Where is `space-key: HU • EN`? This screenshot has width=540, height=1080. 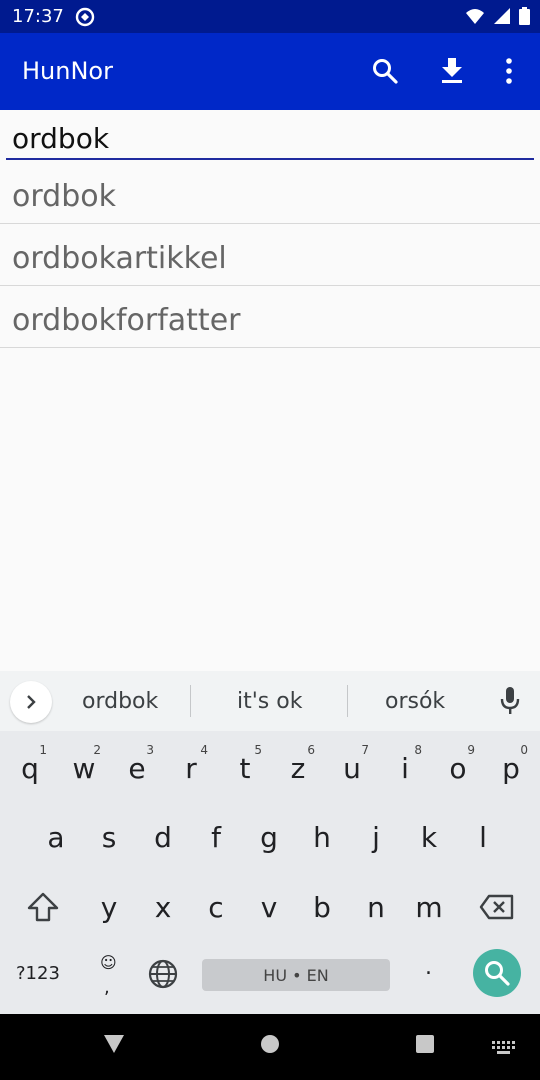 space-key: HU • EN is located at coordinates (296, 975).